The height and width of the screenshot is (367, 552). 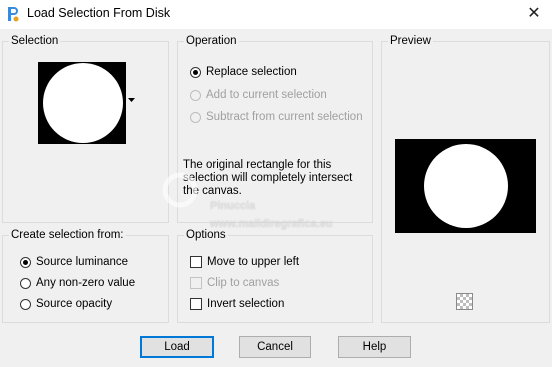 What do you see at coordinates (257, 165) in the screenshot?
I see `note-line-1: The original rectangle for this` at bounding box center [257, 165].